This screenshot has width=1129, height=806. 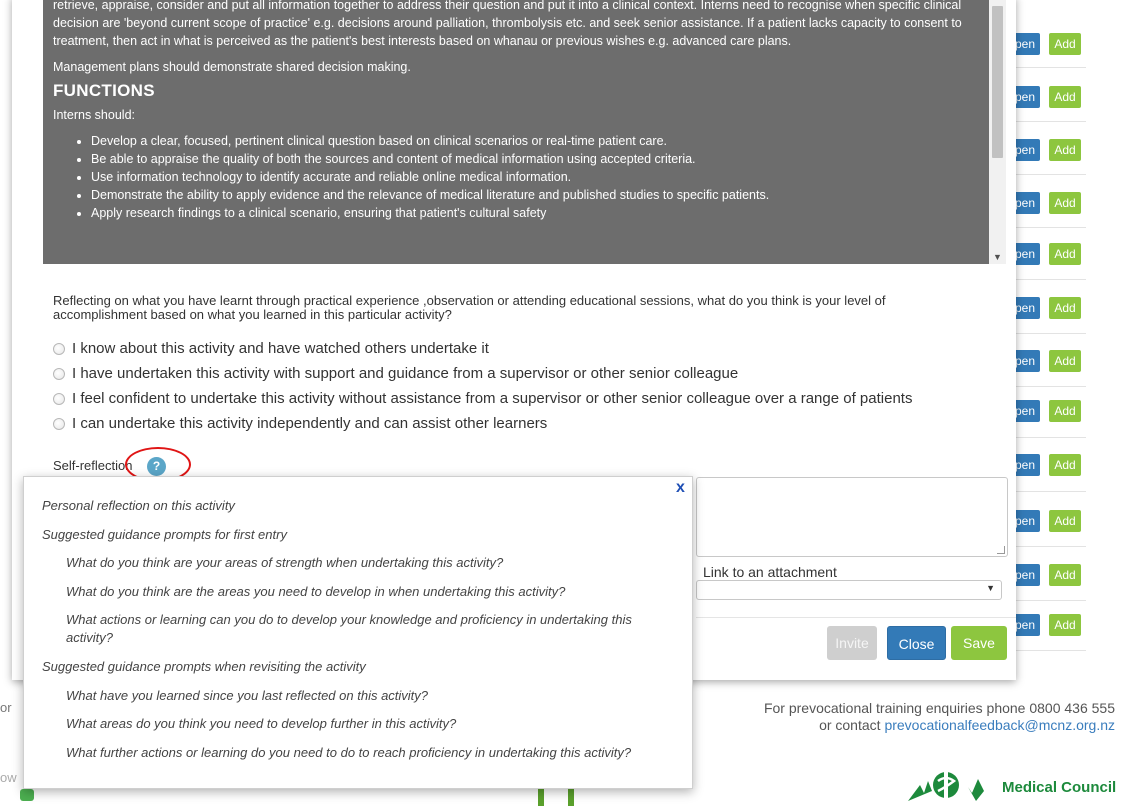 What do you see at coordinates (93, 465) in the screenshot?
I see `self-reflection-label: Self-reflection` at bounding box center [93, 465].